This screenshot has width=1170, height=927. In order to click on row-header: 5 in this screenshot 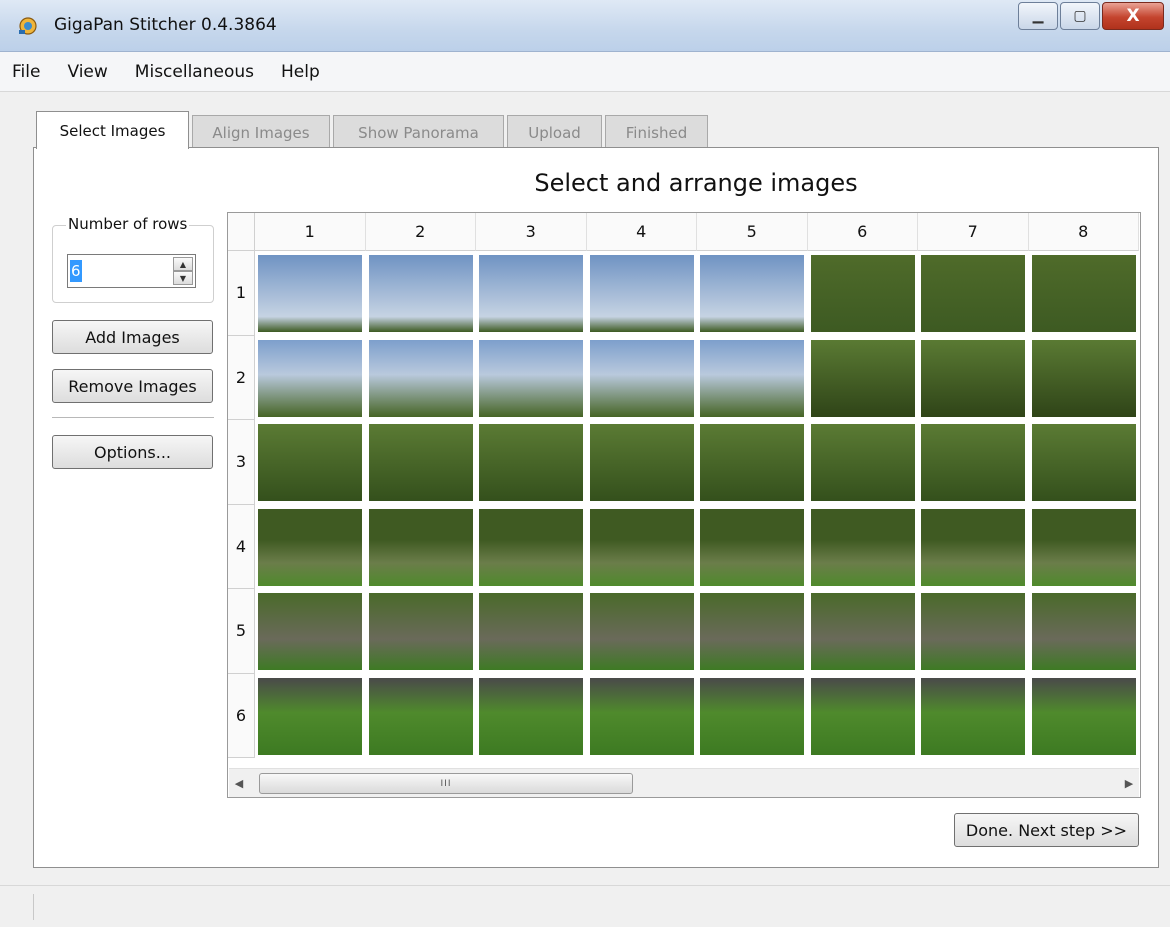, I will do `click(241, 631)`.